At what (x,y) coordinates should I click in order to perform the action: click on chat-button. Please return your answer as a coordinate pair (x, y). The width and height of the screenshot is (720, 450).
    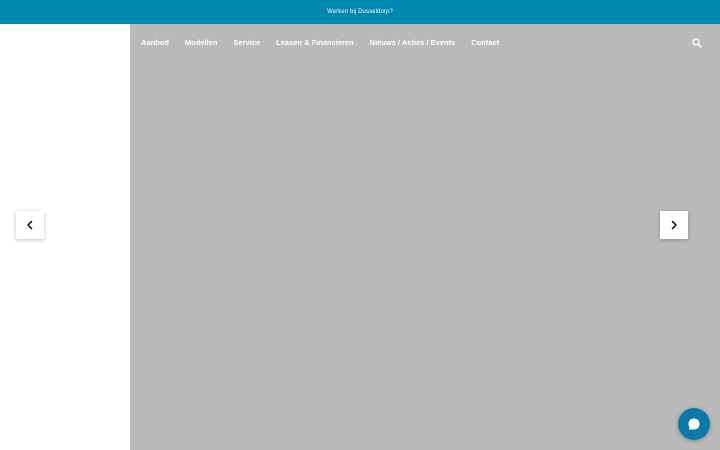
    Looking at the image, I should click on (694, 424).